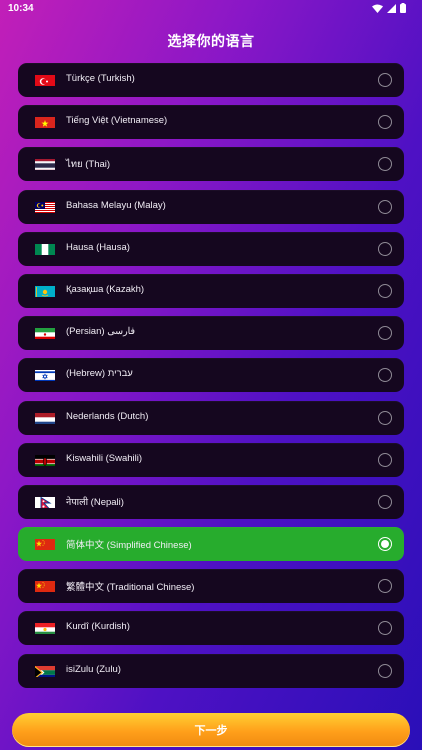  I want to click on battery-icon, so click(403, 8).